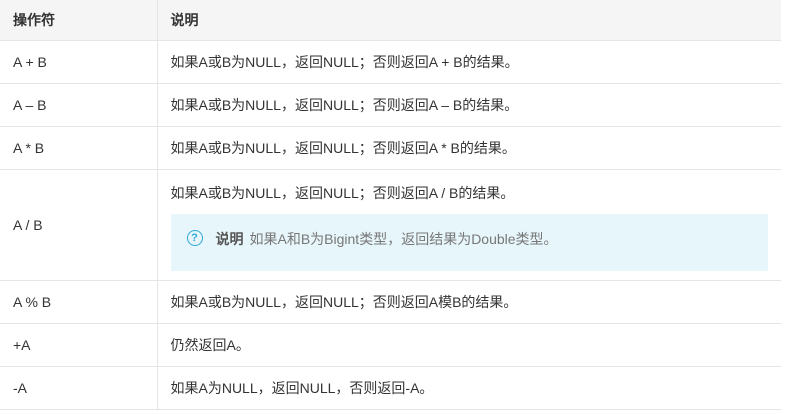 The height and width of the screenshot is (414, 787). I want to click on note-title: 说明, so click(229, 238).